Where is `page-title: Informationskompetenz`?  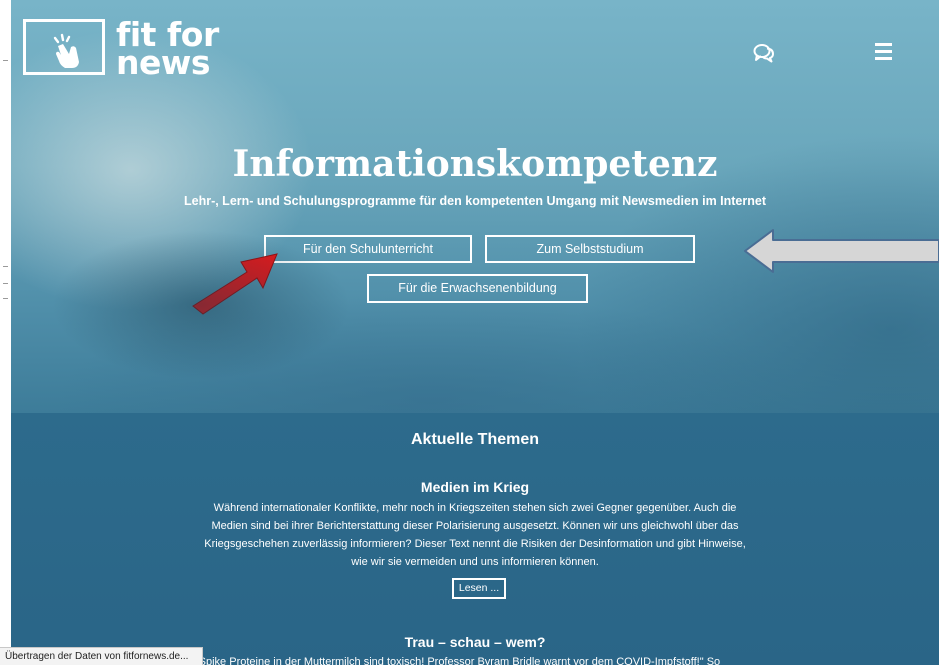
page-title: Informationskompetenz is located at coordinates (475, 164).